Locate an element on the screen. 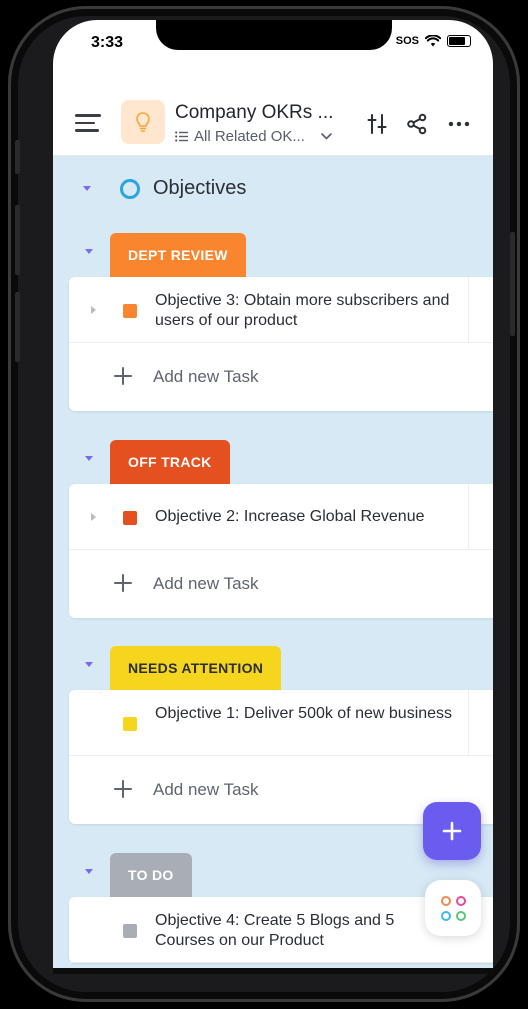 Image resolution: width=528 pixels, height=1009 pixels. status-indicators: SOS is located at coordinates (433, 41).